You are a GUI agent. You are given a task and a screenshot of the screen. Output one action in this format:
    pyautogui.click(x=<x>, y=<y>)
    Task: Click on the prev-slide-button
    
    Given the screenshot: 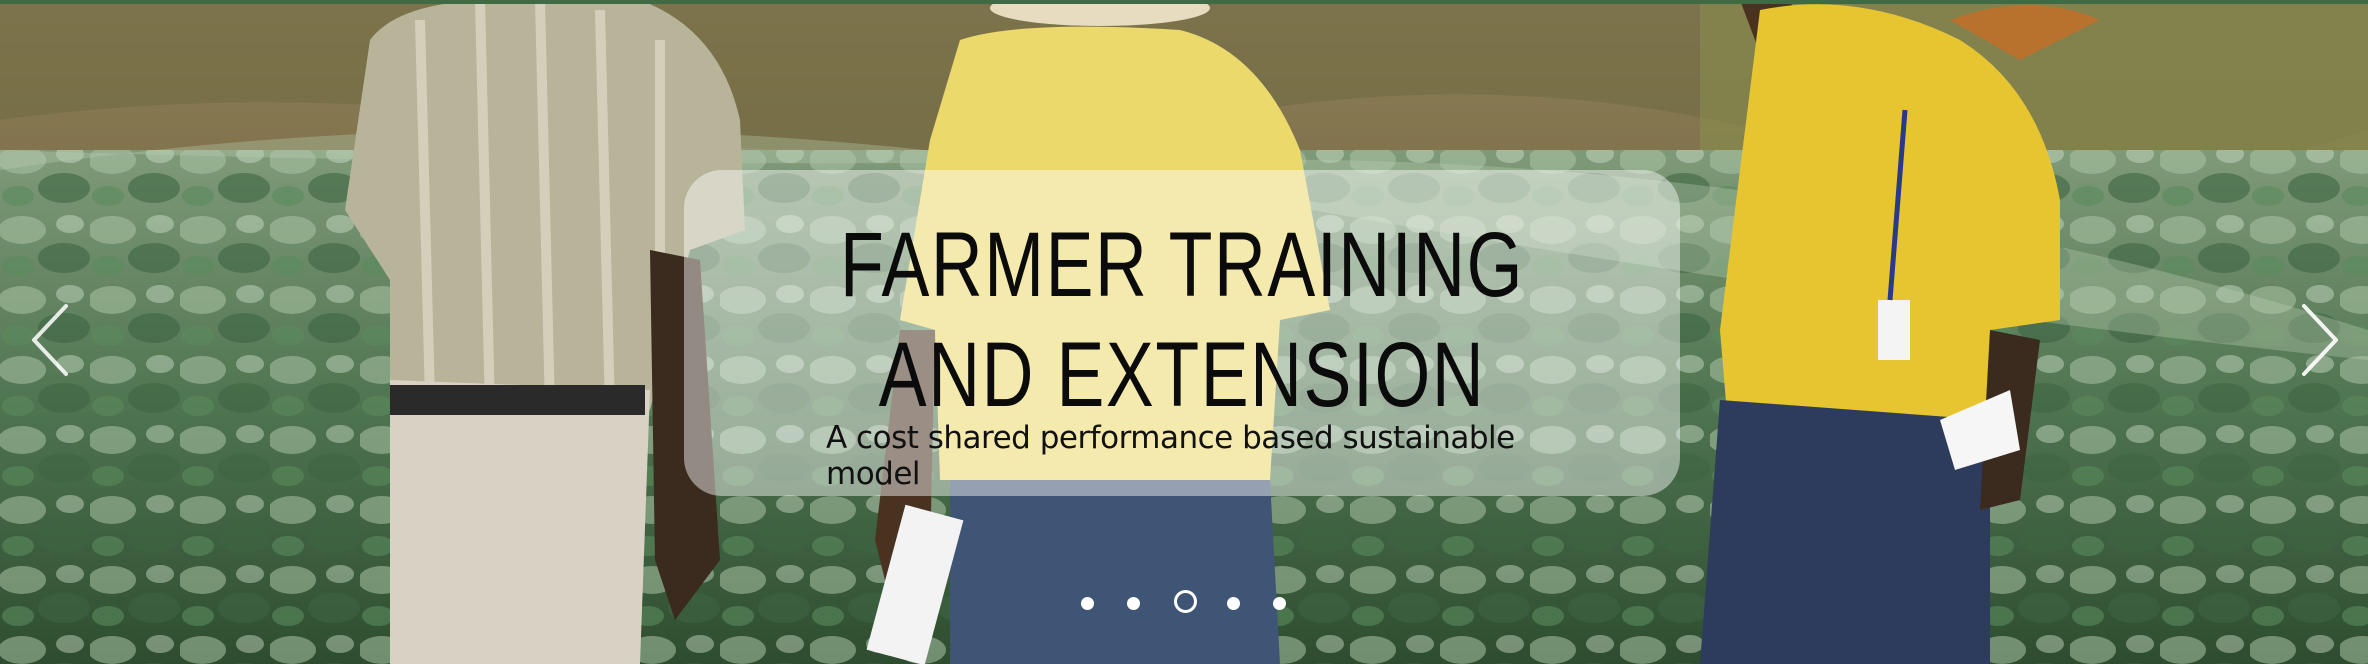 What is the action you would take?
    pyautogui.click(x=50, y=340)
    